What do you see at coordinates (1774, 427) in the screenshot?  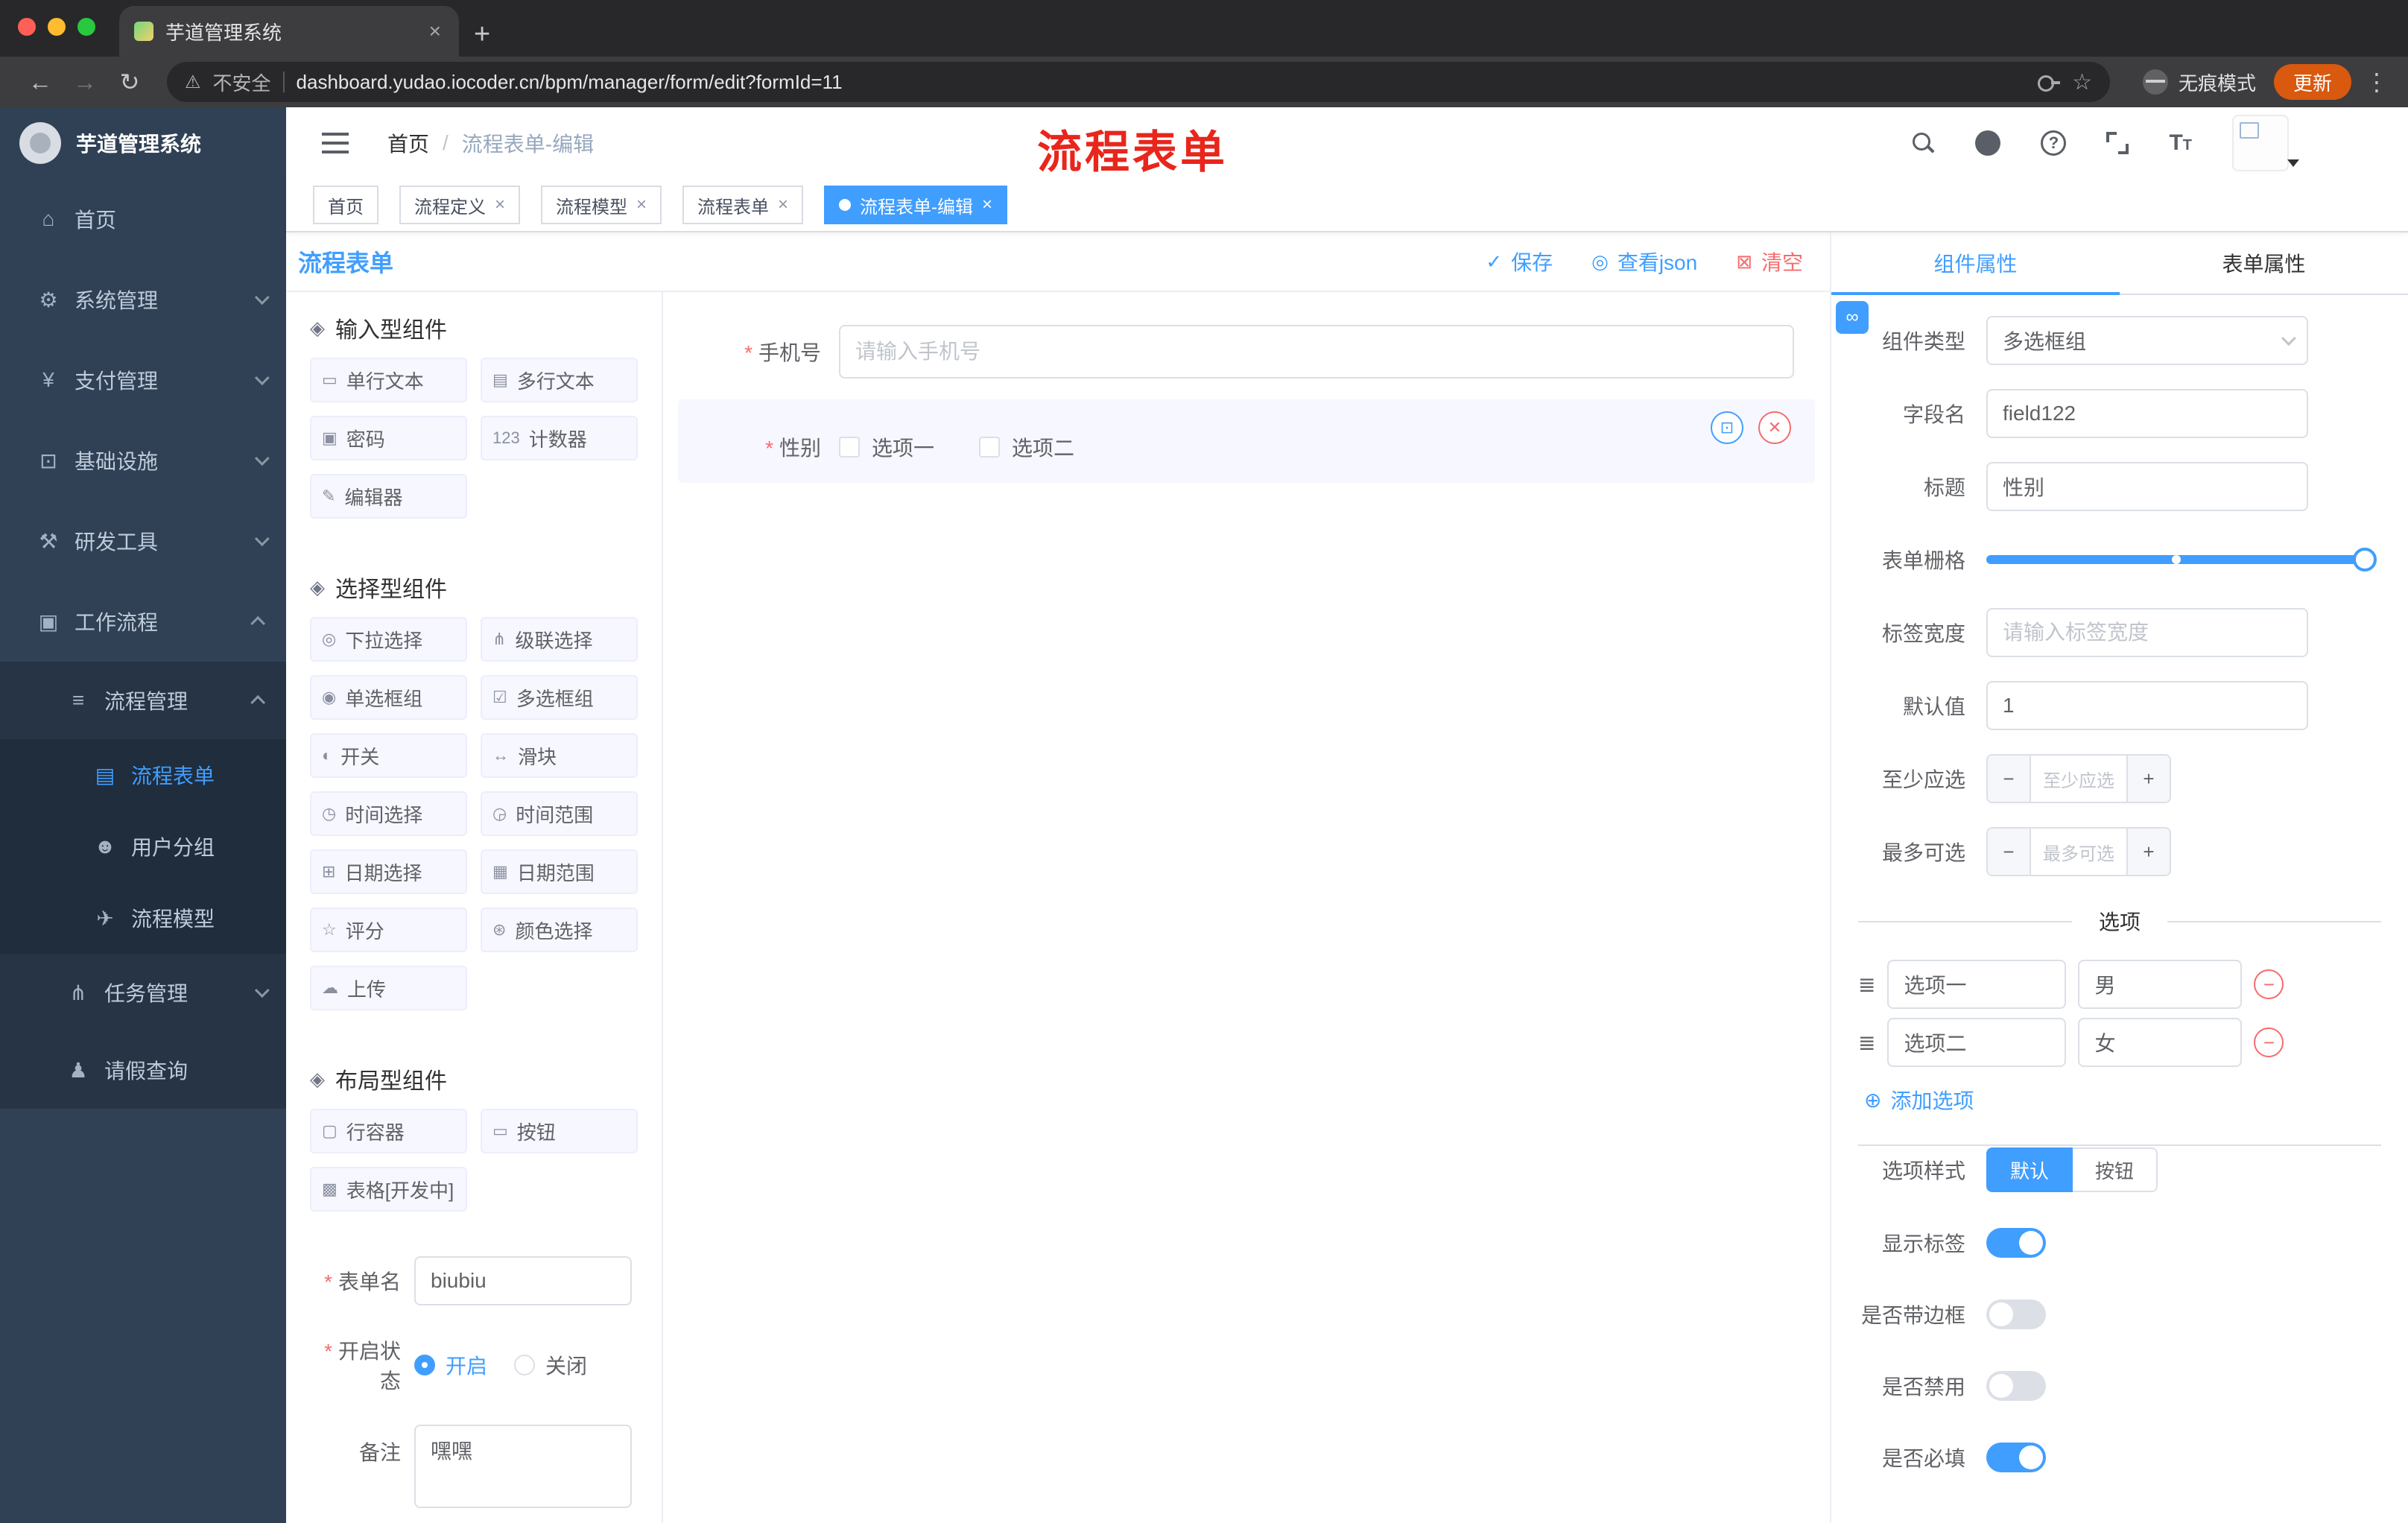 I see `delete-widget-button: ✕` at bounding box center [1774, 427].